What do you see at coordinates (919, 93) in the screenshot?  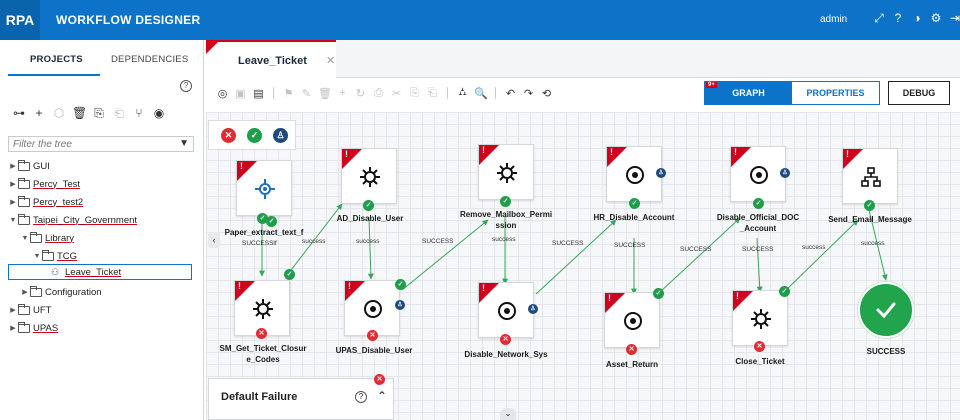 I see `debug-button: DEBUG` at bounding box center [919, 93].